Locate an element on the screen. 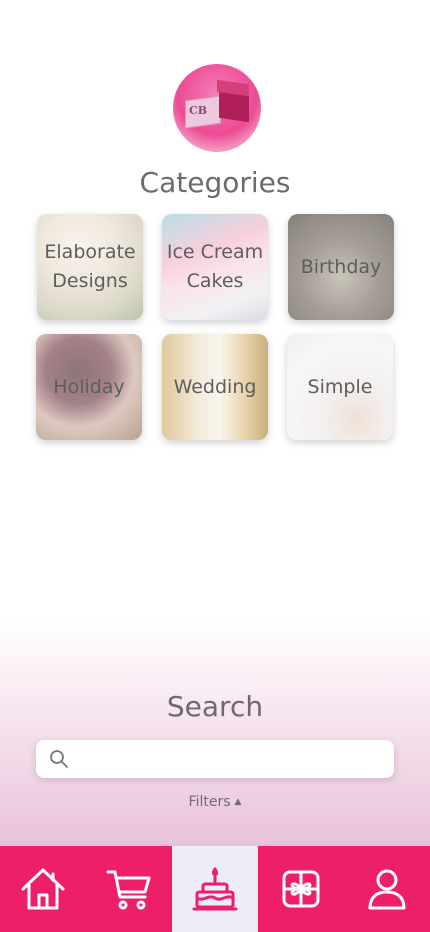 This screenshot has height=932, width=430. category-tile-holiday: Holiday is located at coordinates (89, 387).